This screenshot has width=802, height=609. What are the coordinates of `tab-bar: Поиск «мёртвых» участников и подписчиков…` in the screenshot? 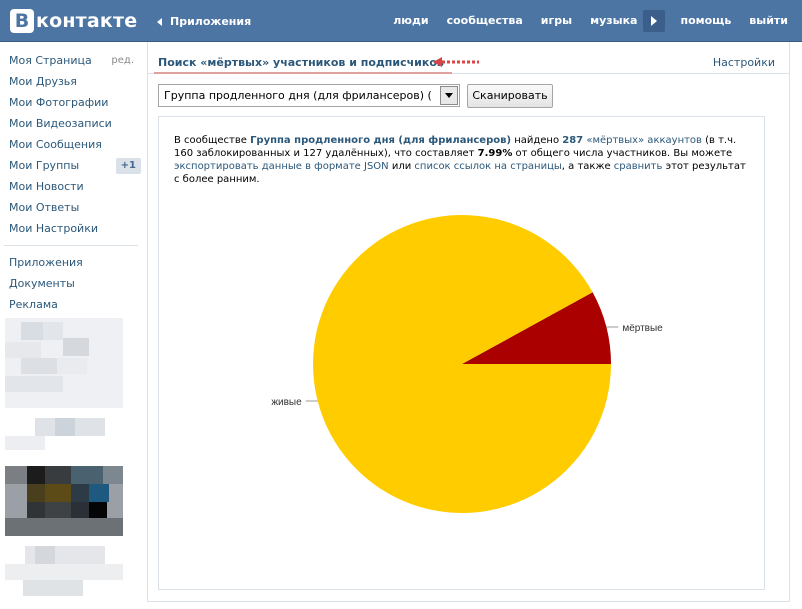 It's located at (468, 58).